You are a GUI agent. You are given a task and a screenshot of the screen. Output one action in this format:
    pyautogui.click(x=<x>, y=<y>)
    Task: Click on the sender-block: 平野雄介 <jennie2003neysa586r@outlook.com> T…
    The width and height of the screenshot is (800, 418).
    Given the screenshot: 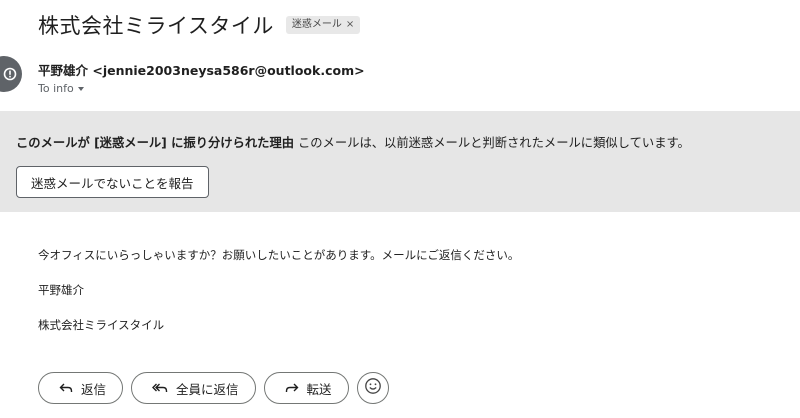 What is the action you would take?
    pyautogui.click(x=201, y=77)
    